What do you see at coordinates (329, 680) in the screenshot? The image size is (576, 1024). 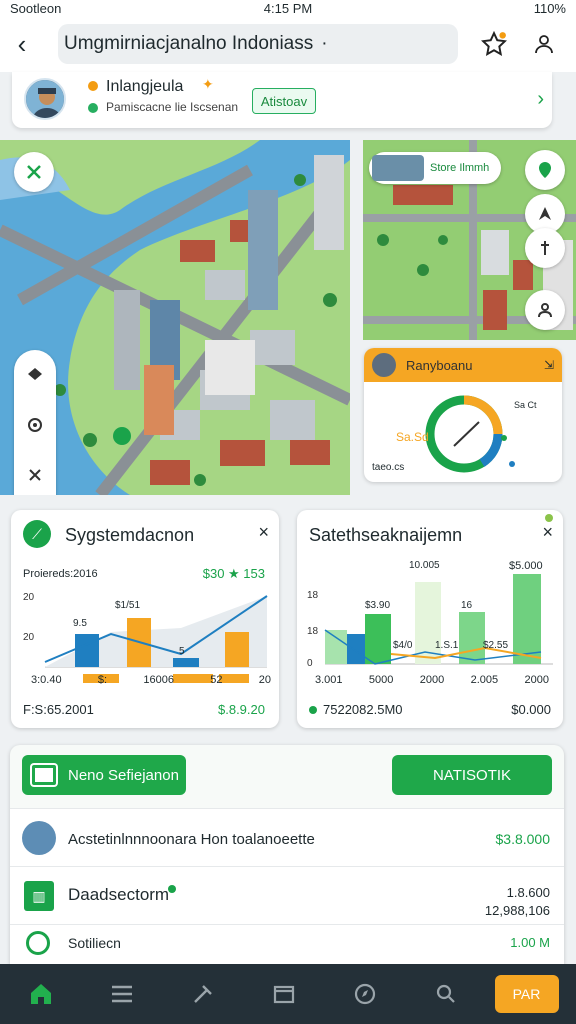 I see `card2-xtick: 3.001` at bounding box center [329, 680].